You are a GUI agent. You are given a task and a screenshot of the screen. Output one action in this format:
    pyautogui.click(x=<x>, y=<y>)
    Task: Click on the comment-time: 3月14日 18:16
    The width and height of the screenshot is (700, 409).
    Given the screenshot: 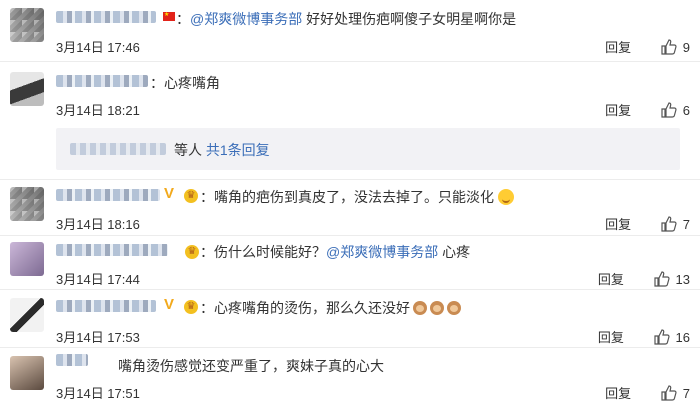 What is the action you would take?
    pyautogui.click(x=98, y=224)
    